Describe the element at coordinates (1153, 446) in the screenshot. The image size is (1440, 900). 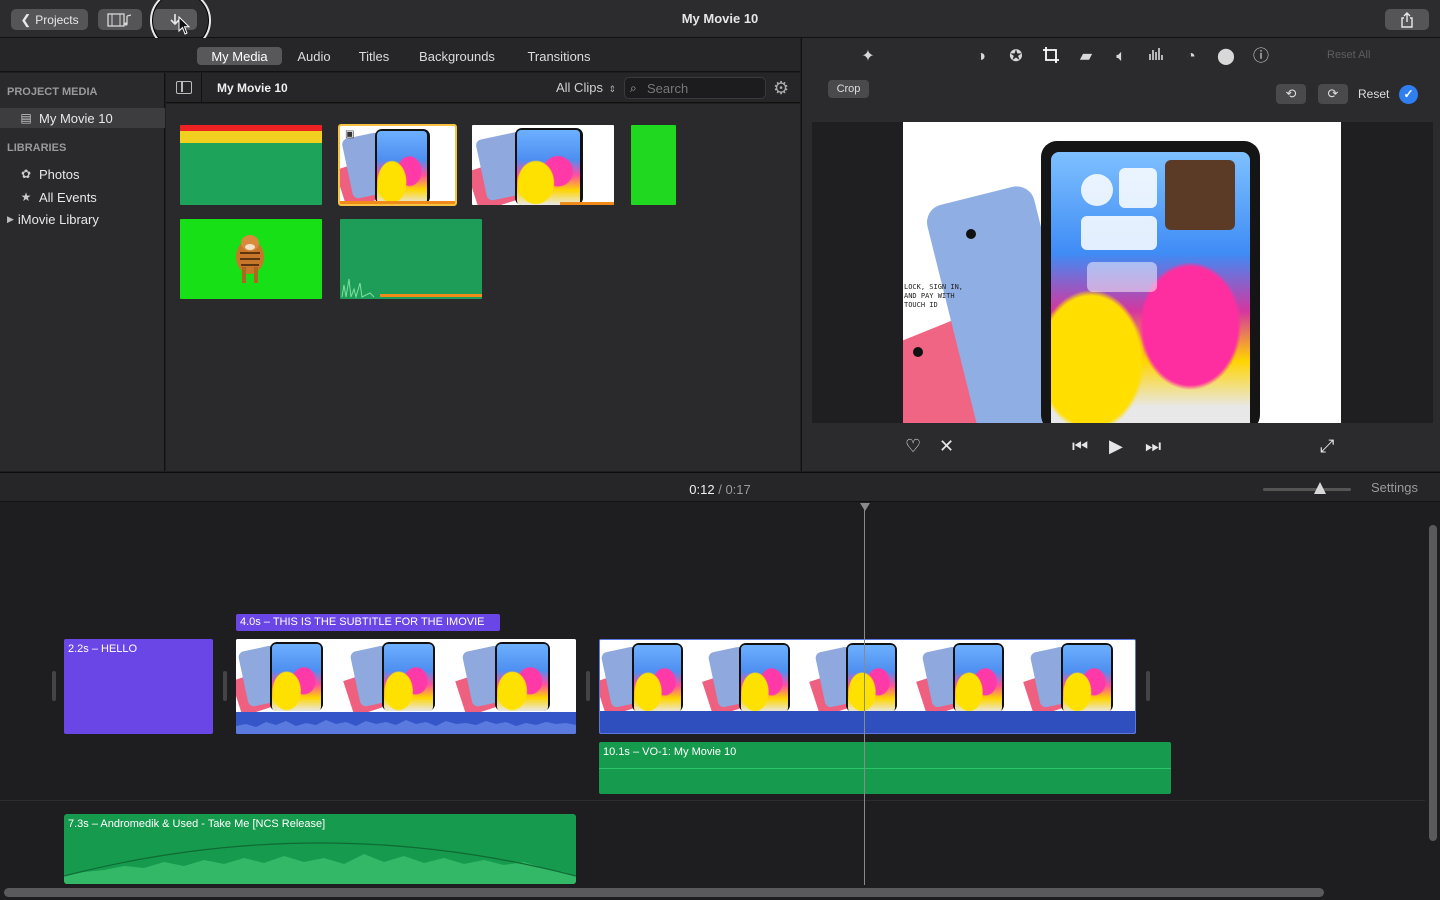
I see `skip-forward-icon: ⏭︎` at that location.